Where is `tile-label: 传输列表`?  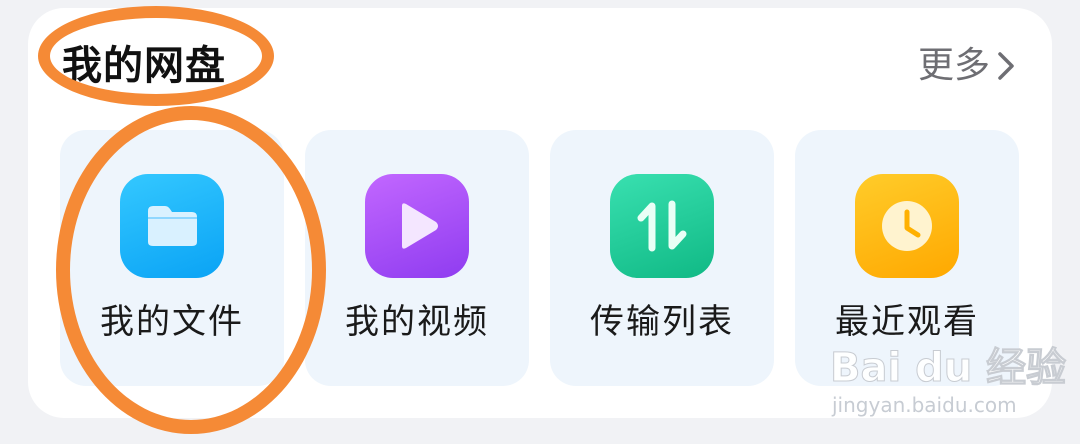
tile-label: 传输列表 is located at coordinates (662, 322).